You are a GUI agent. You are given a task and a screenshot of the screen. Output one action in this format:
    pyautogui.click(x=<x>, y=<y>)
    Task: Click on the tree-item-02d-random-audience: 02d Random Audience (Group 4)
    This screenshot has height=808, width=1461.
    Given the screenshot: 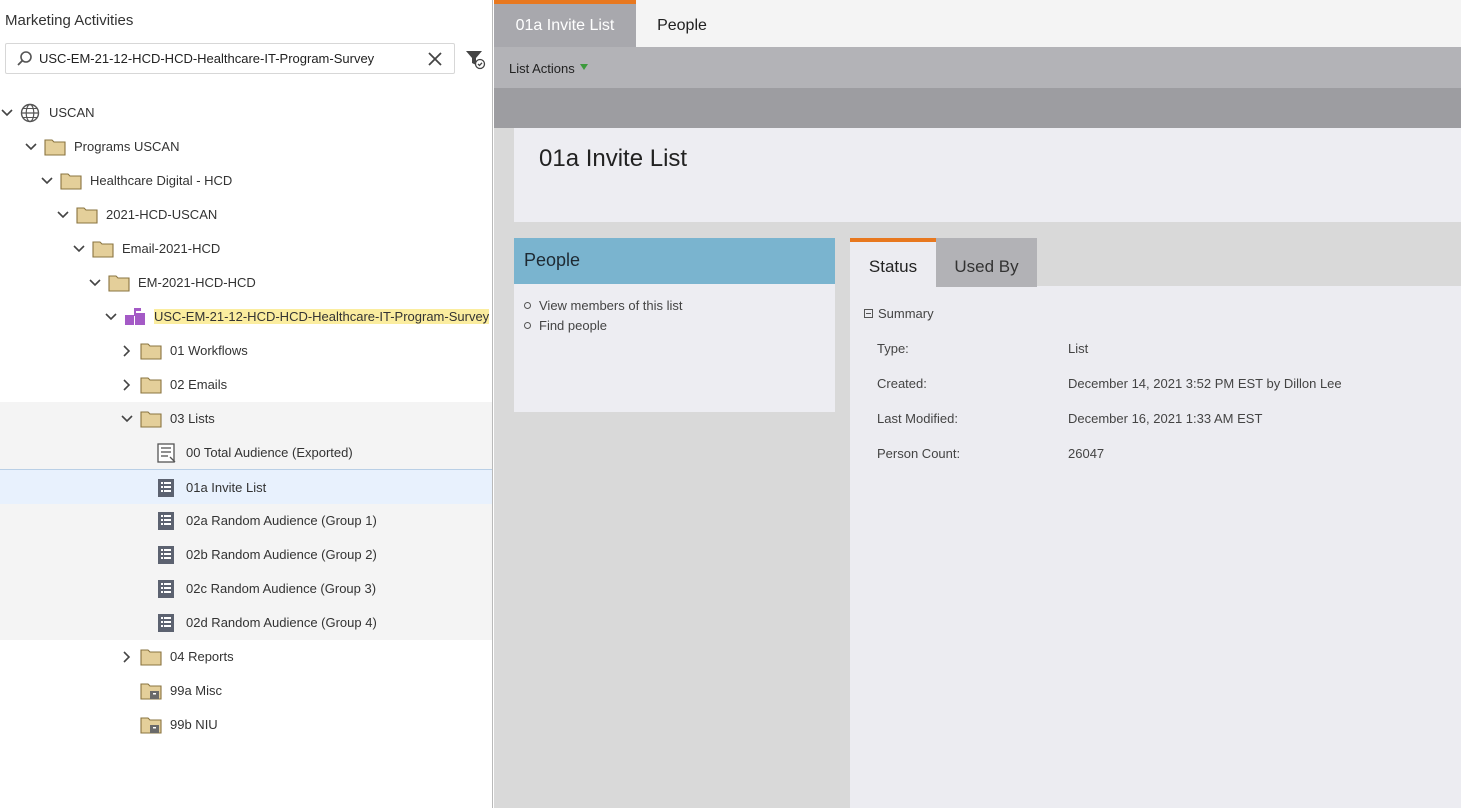 What is the action you would take?
    pyautogui.click(x=246, y=623)
    